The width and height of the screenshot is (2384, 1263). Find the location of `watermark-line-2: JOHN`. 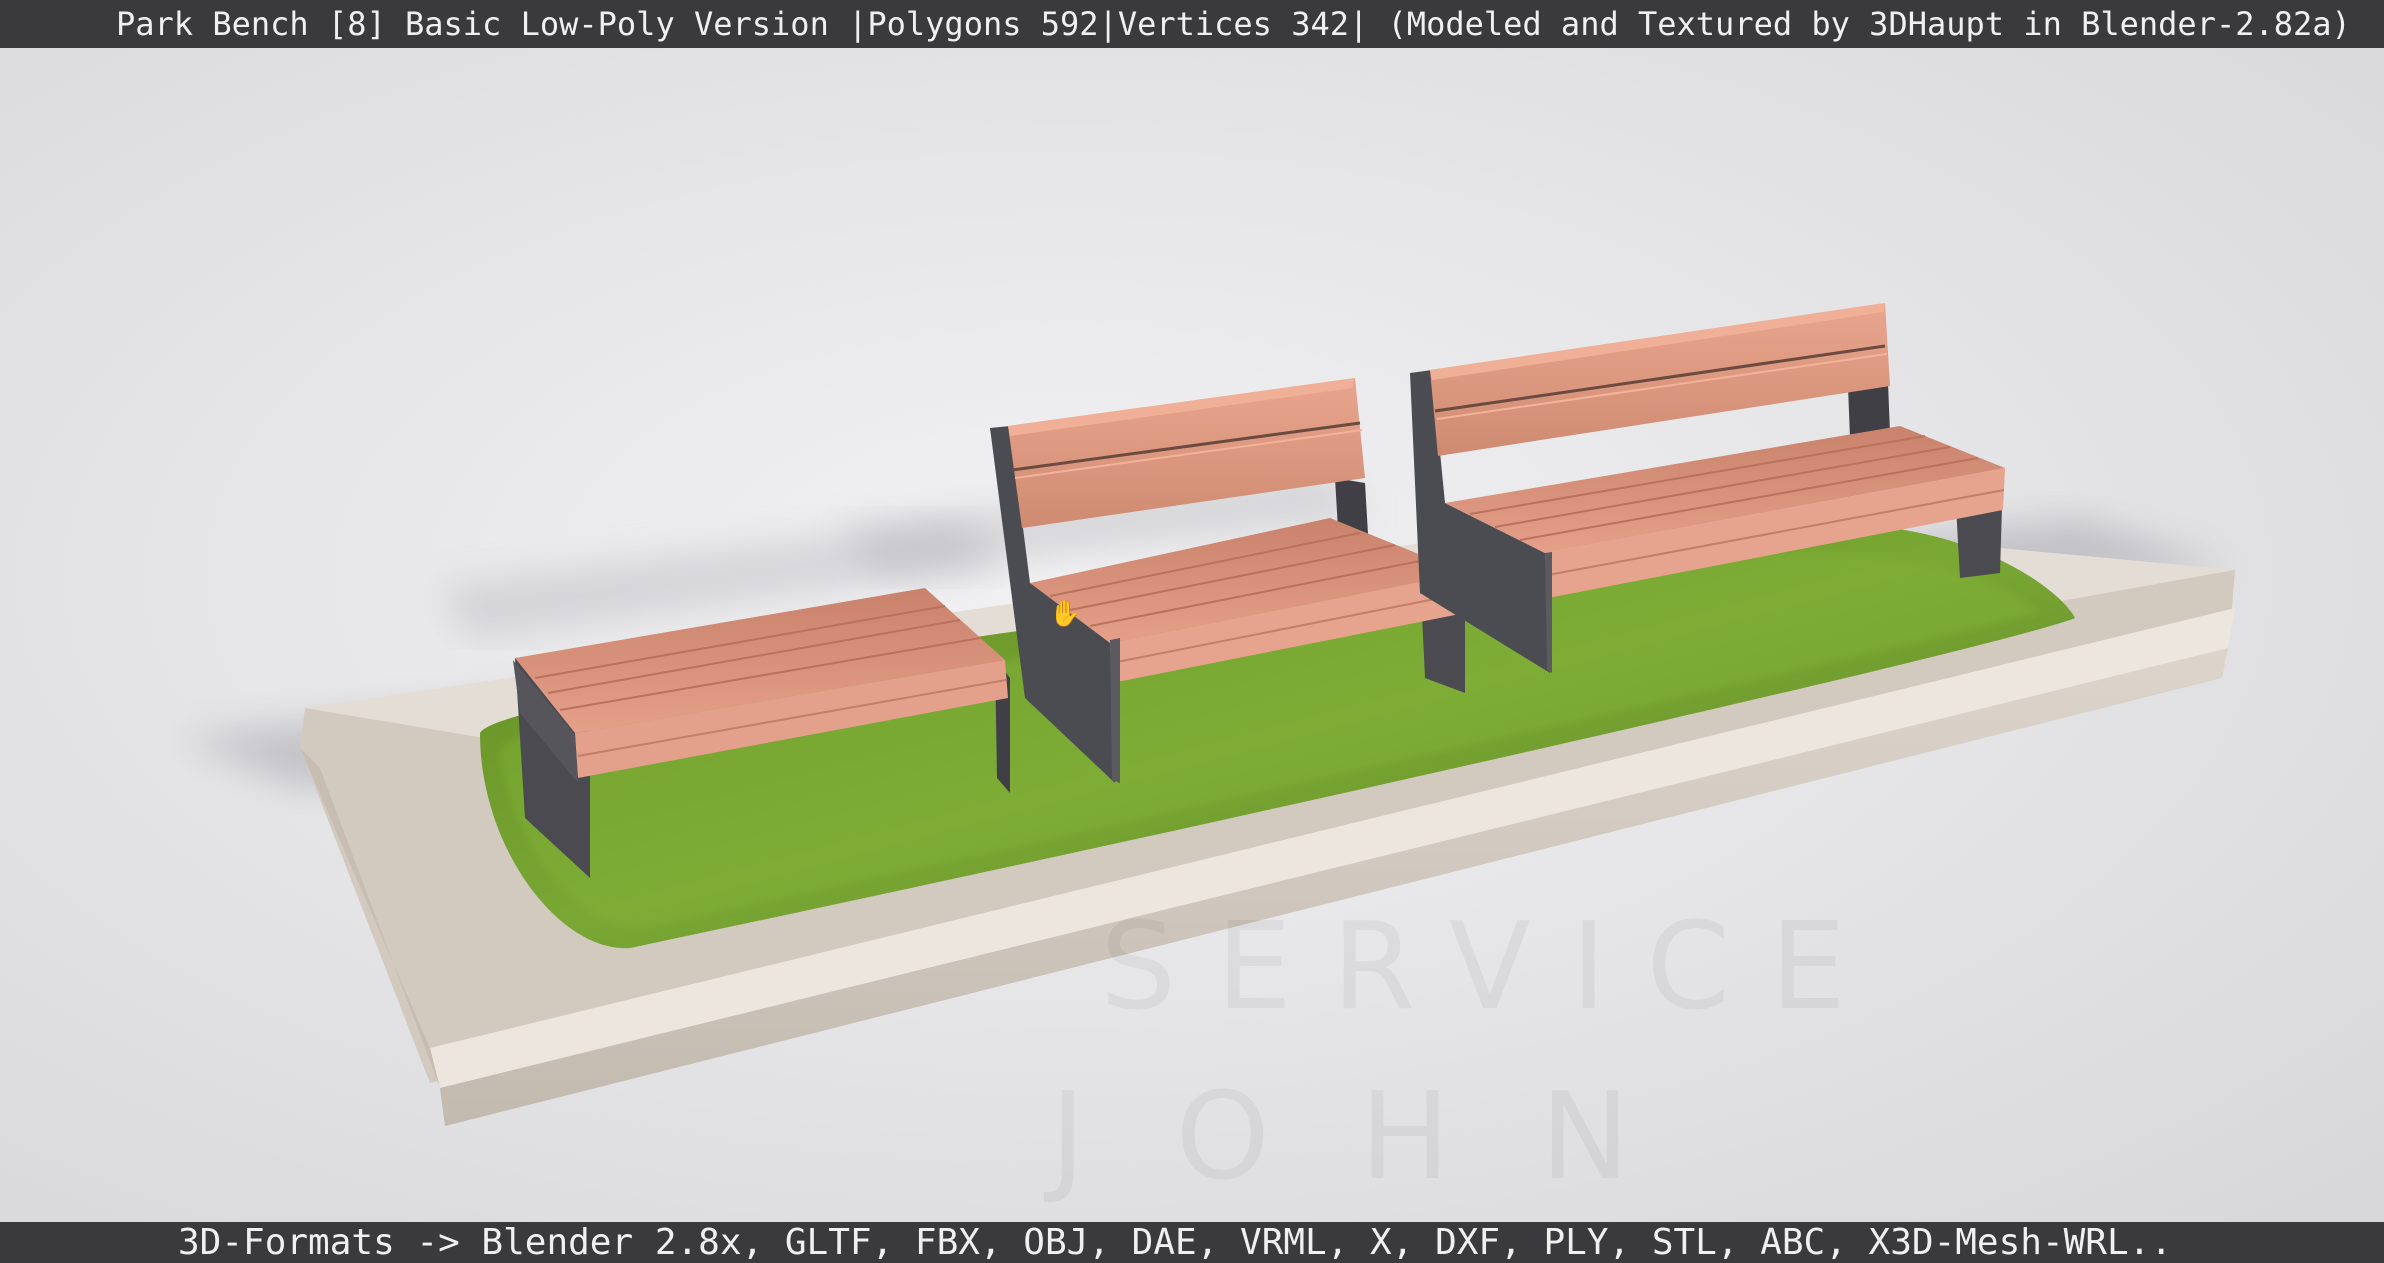

watermark-line-2: JOHN is located at coordinates (1381, 1137).